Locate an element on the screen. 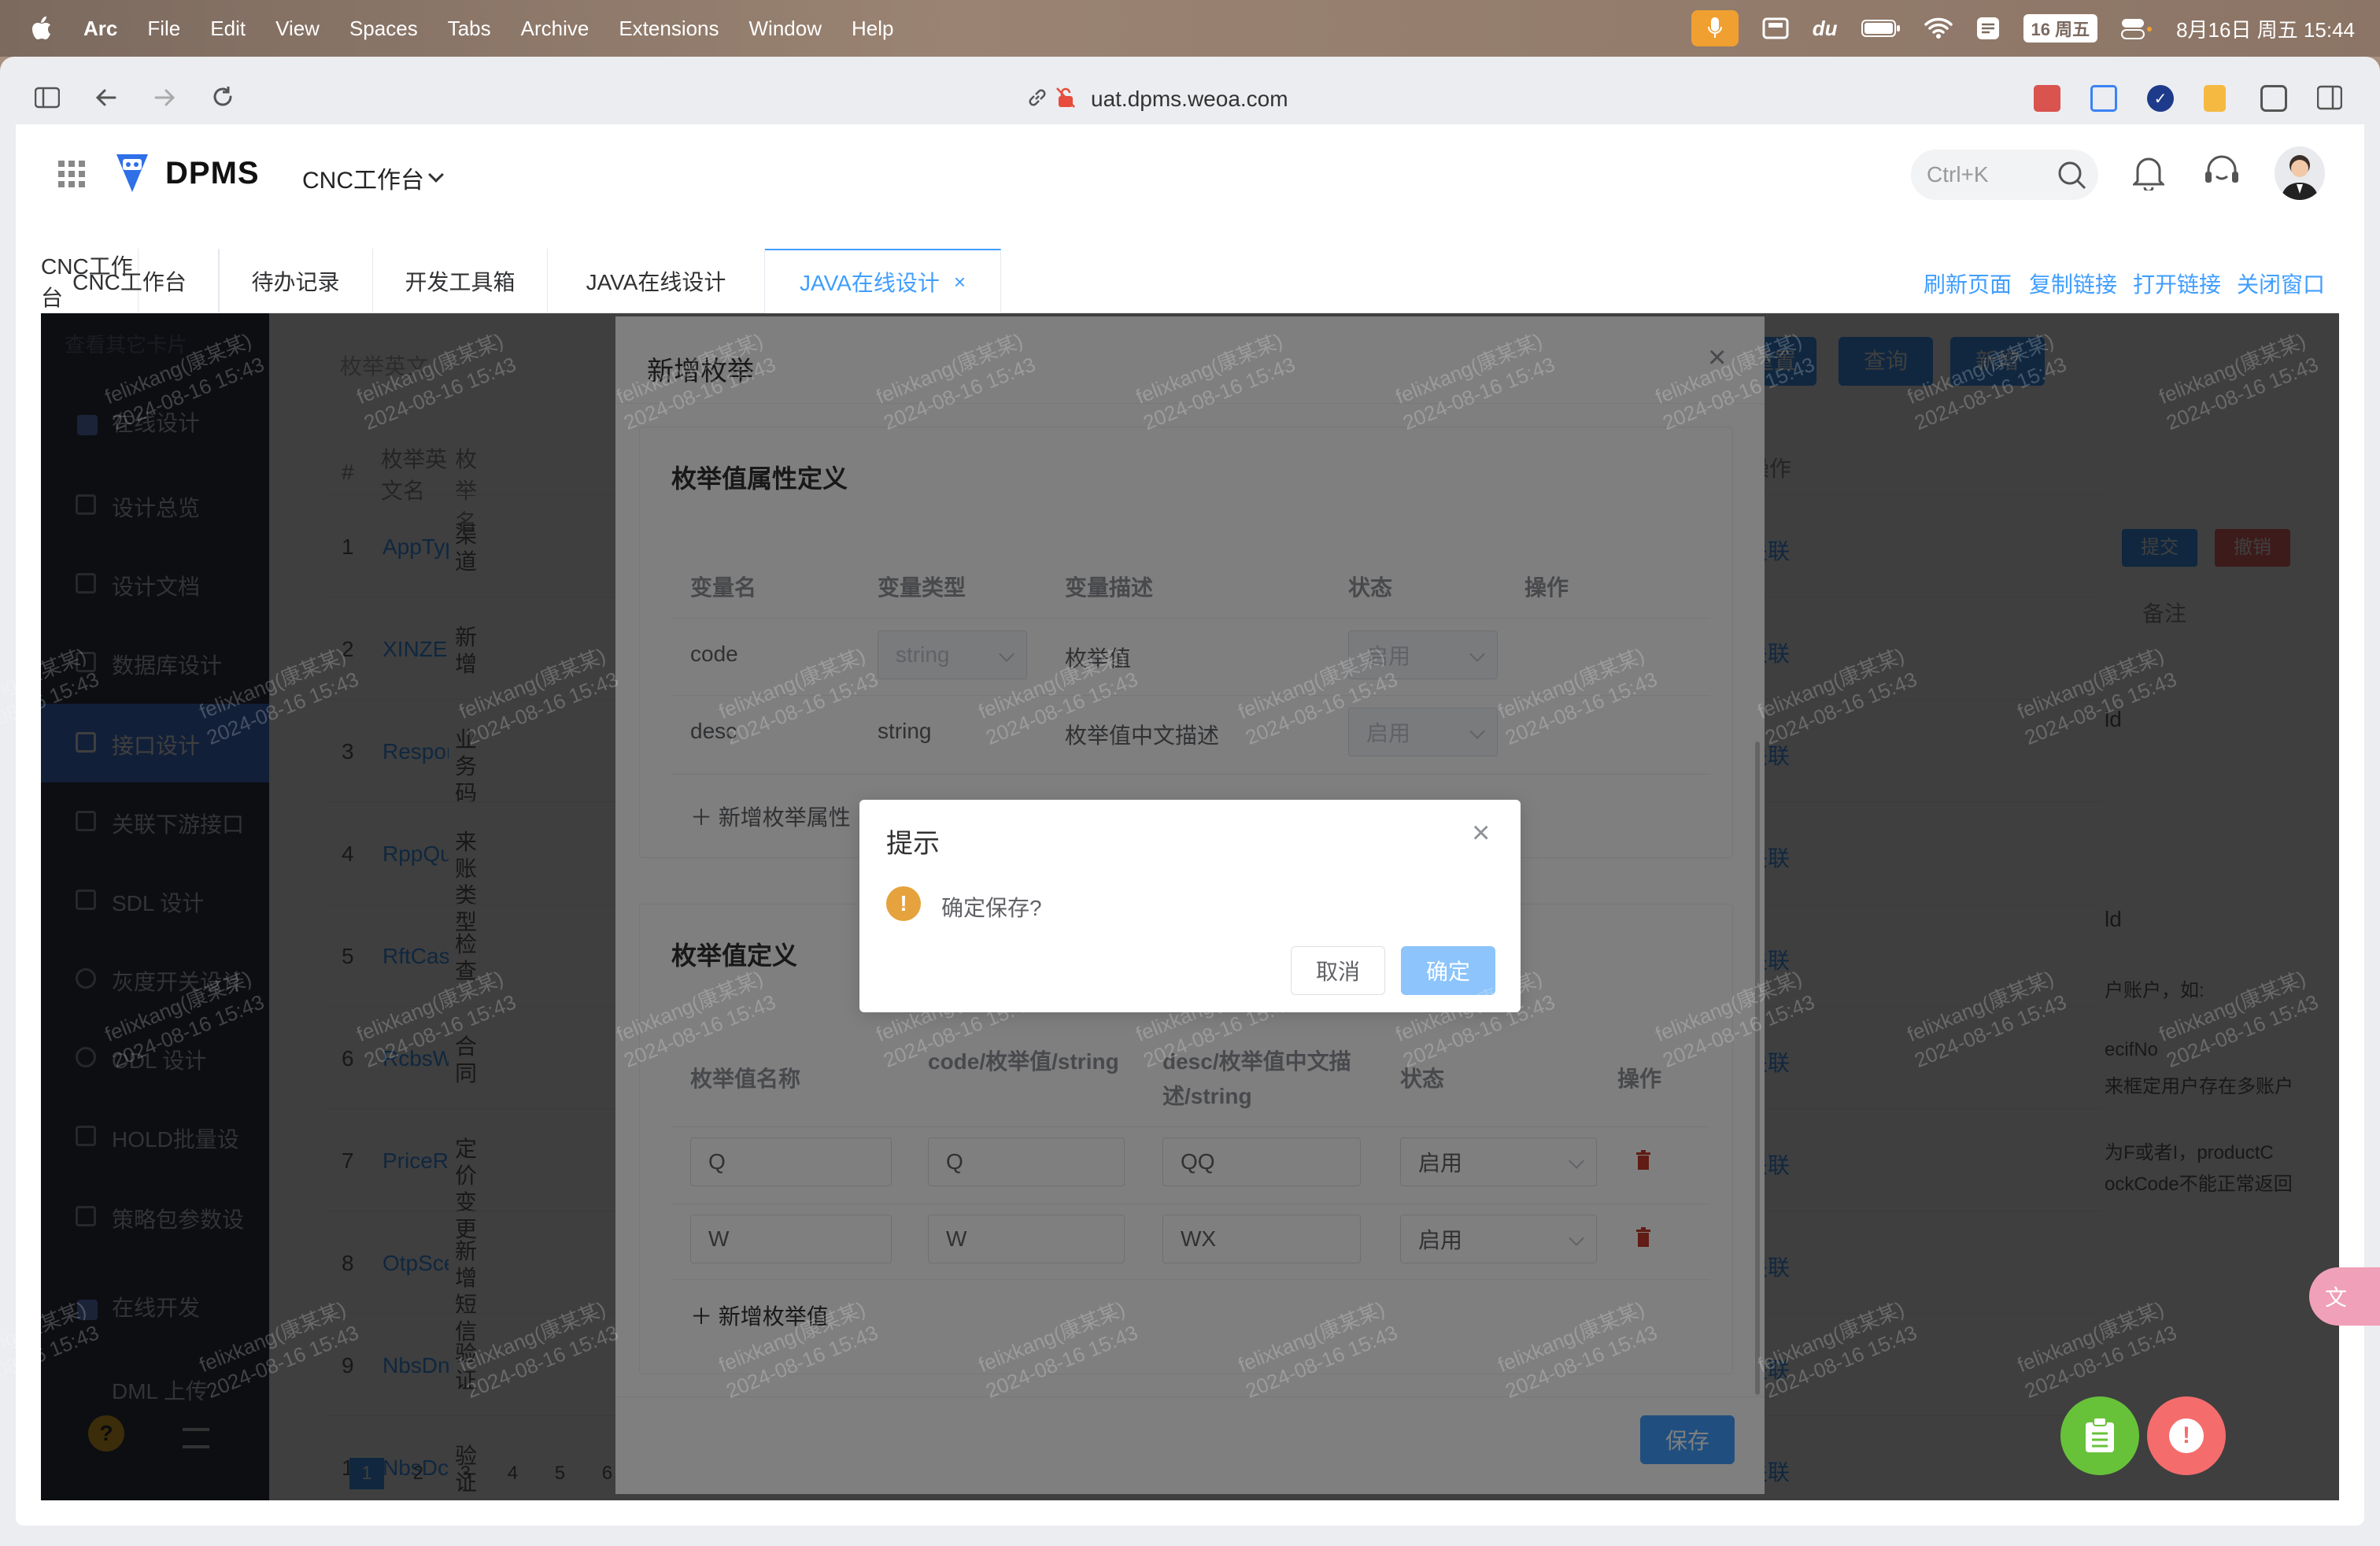 This screenshot has height=1546, width=2380. tab-cnc: CNC工作台 is located at coordinates (130, 281).